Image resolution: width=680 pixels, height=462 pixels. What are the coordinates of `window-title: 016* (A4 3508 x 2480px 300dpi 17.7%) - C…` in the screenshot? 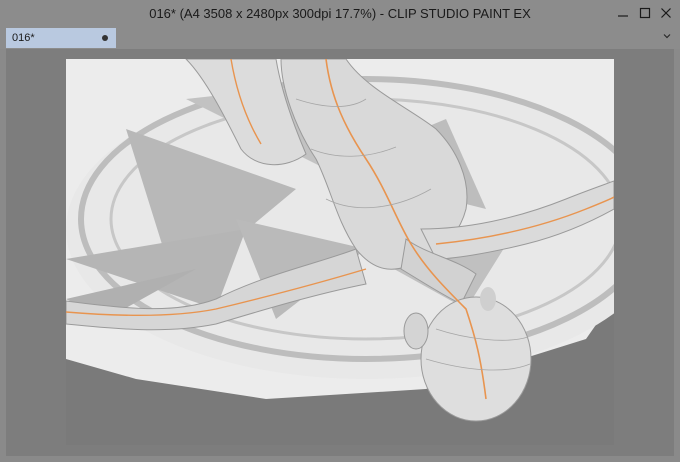 It's located at (340, 13).